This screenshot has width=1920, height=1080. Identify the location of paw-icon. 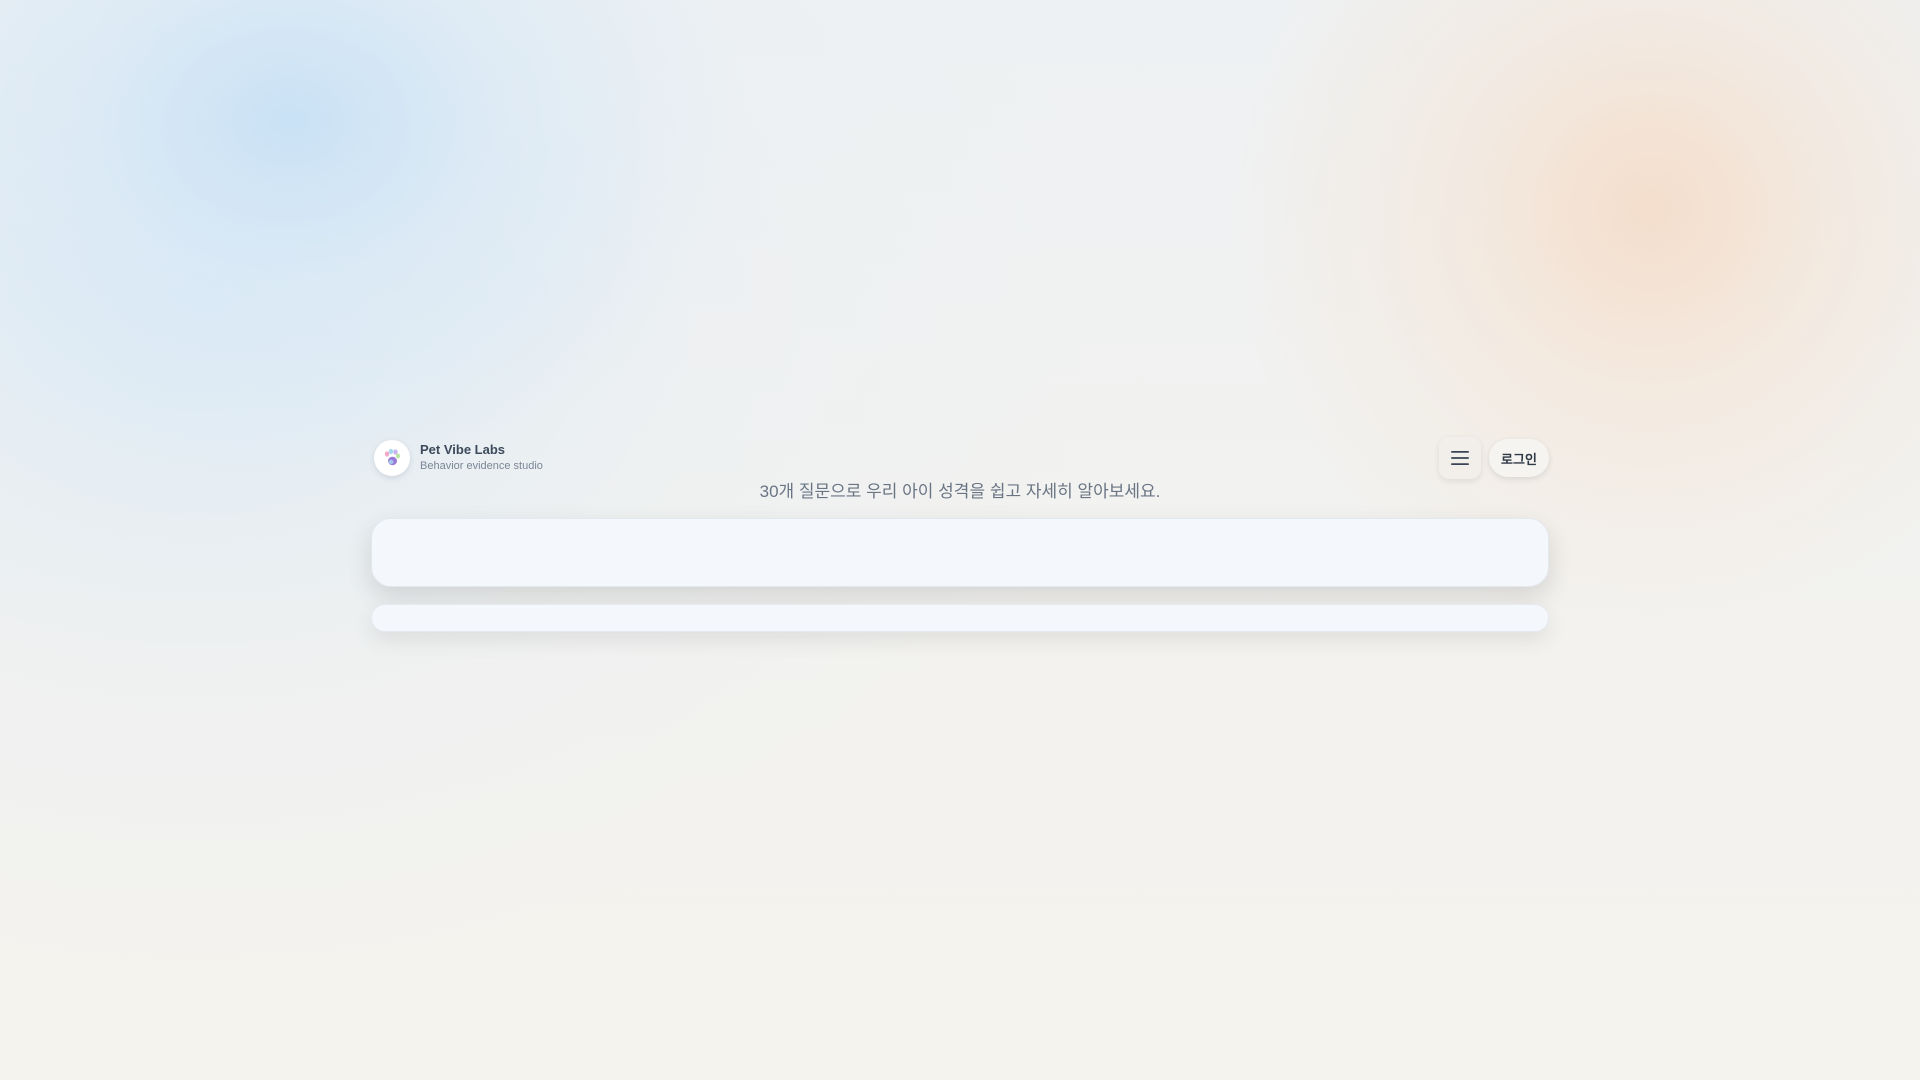
(392, 457).